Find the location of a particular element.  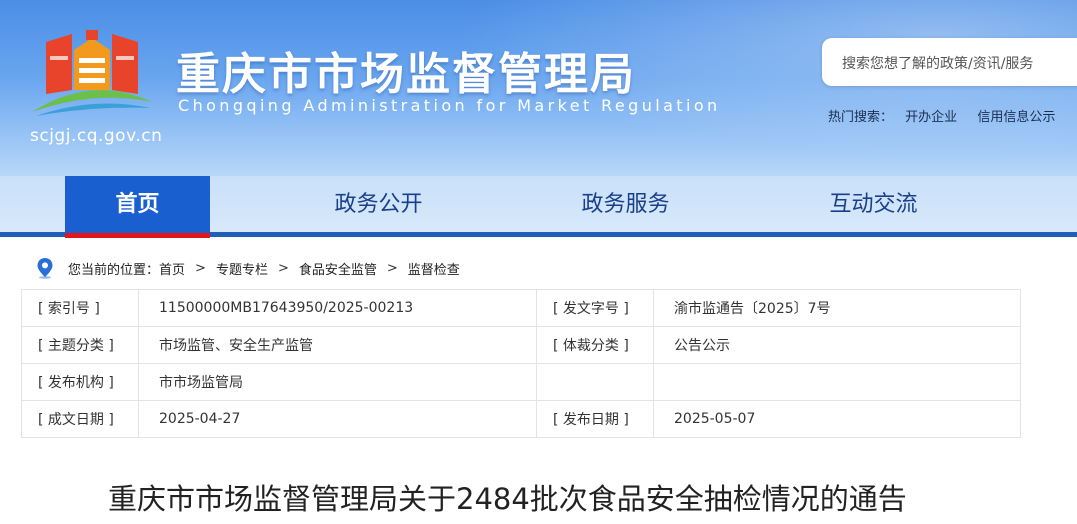

site-title: 重庆市市场监督管理局 is located at coordinates (406, 70).